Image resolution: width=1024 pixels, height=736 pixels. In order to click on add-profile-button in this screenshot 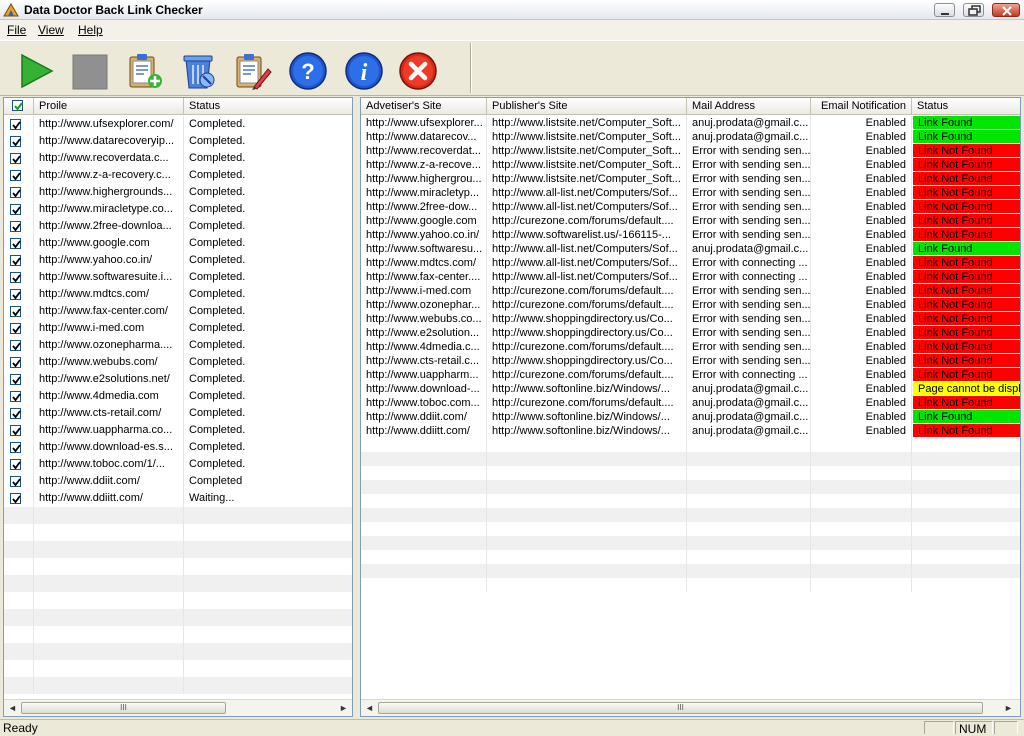, I will do `click(144, 71)`.